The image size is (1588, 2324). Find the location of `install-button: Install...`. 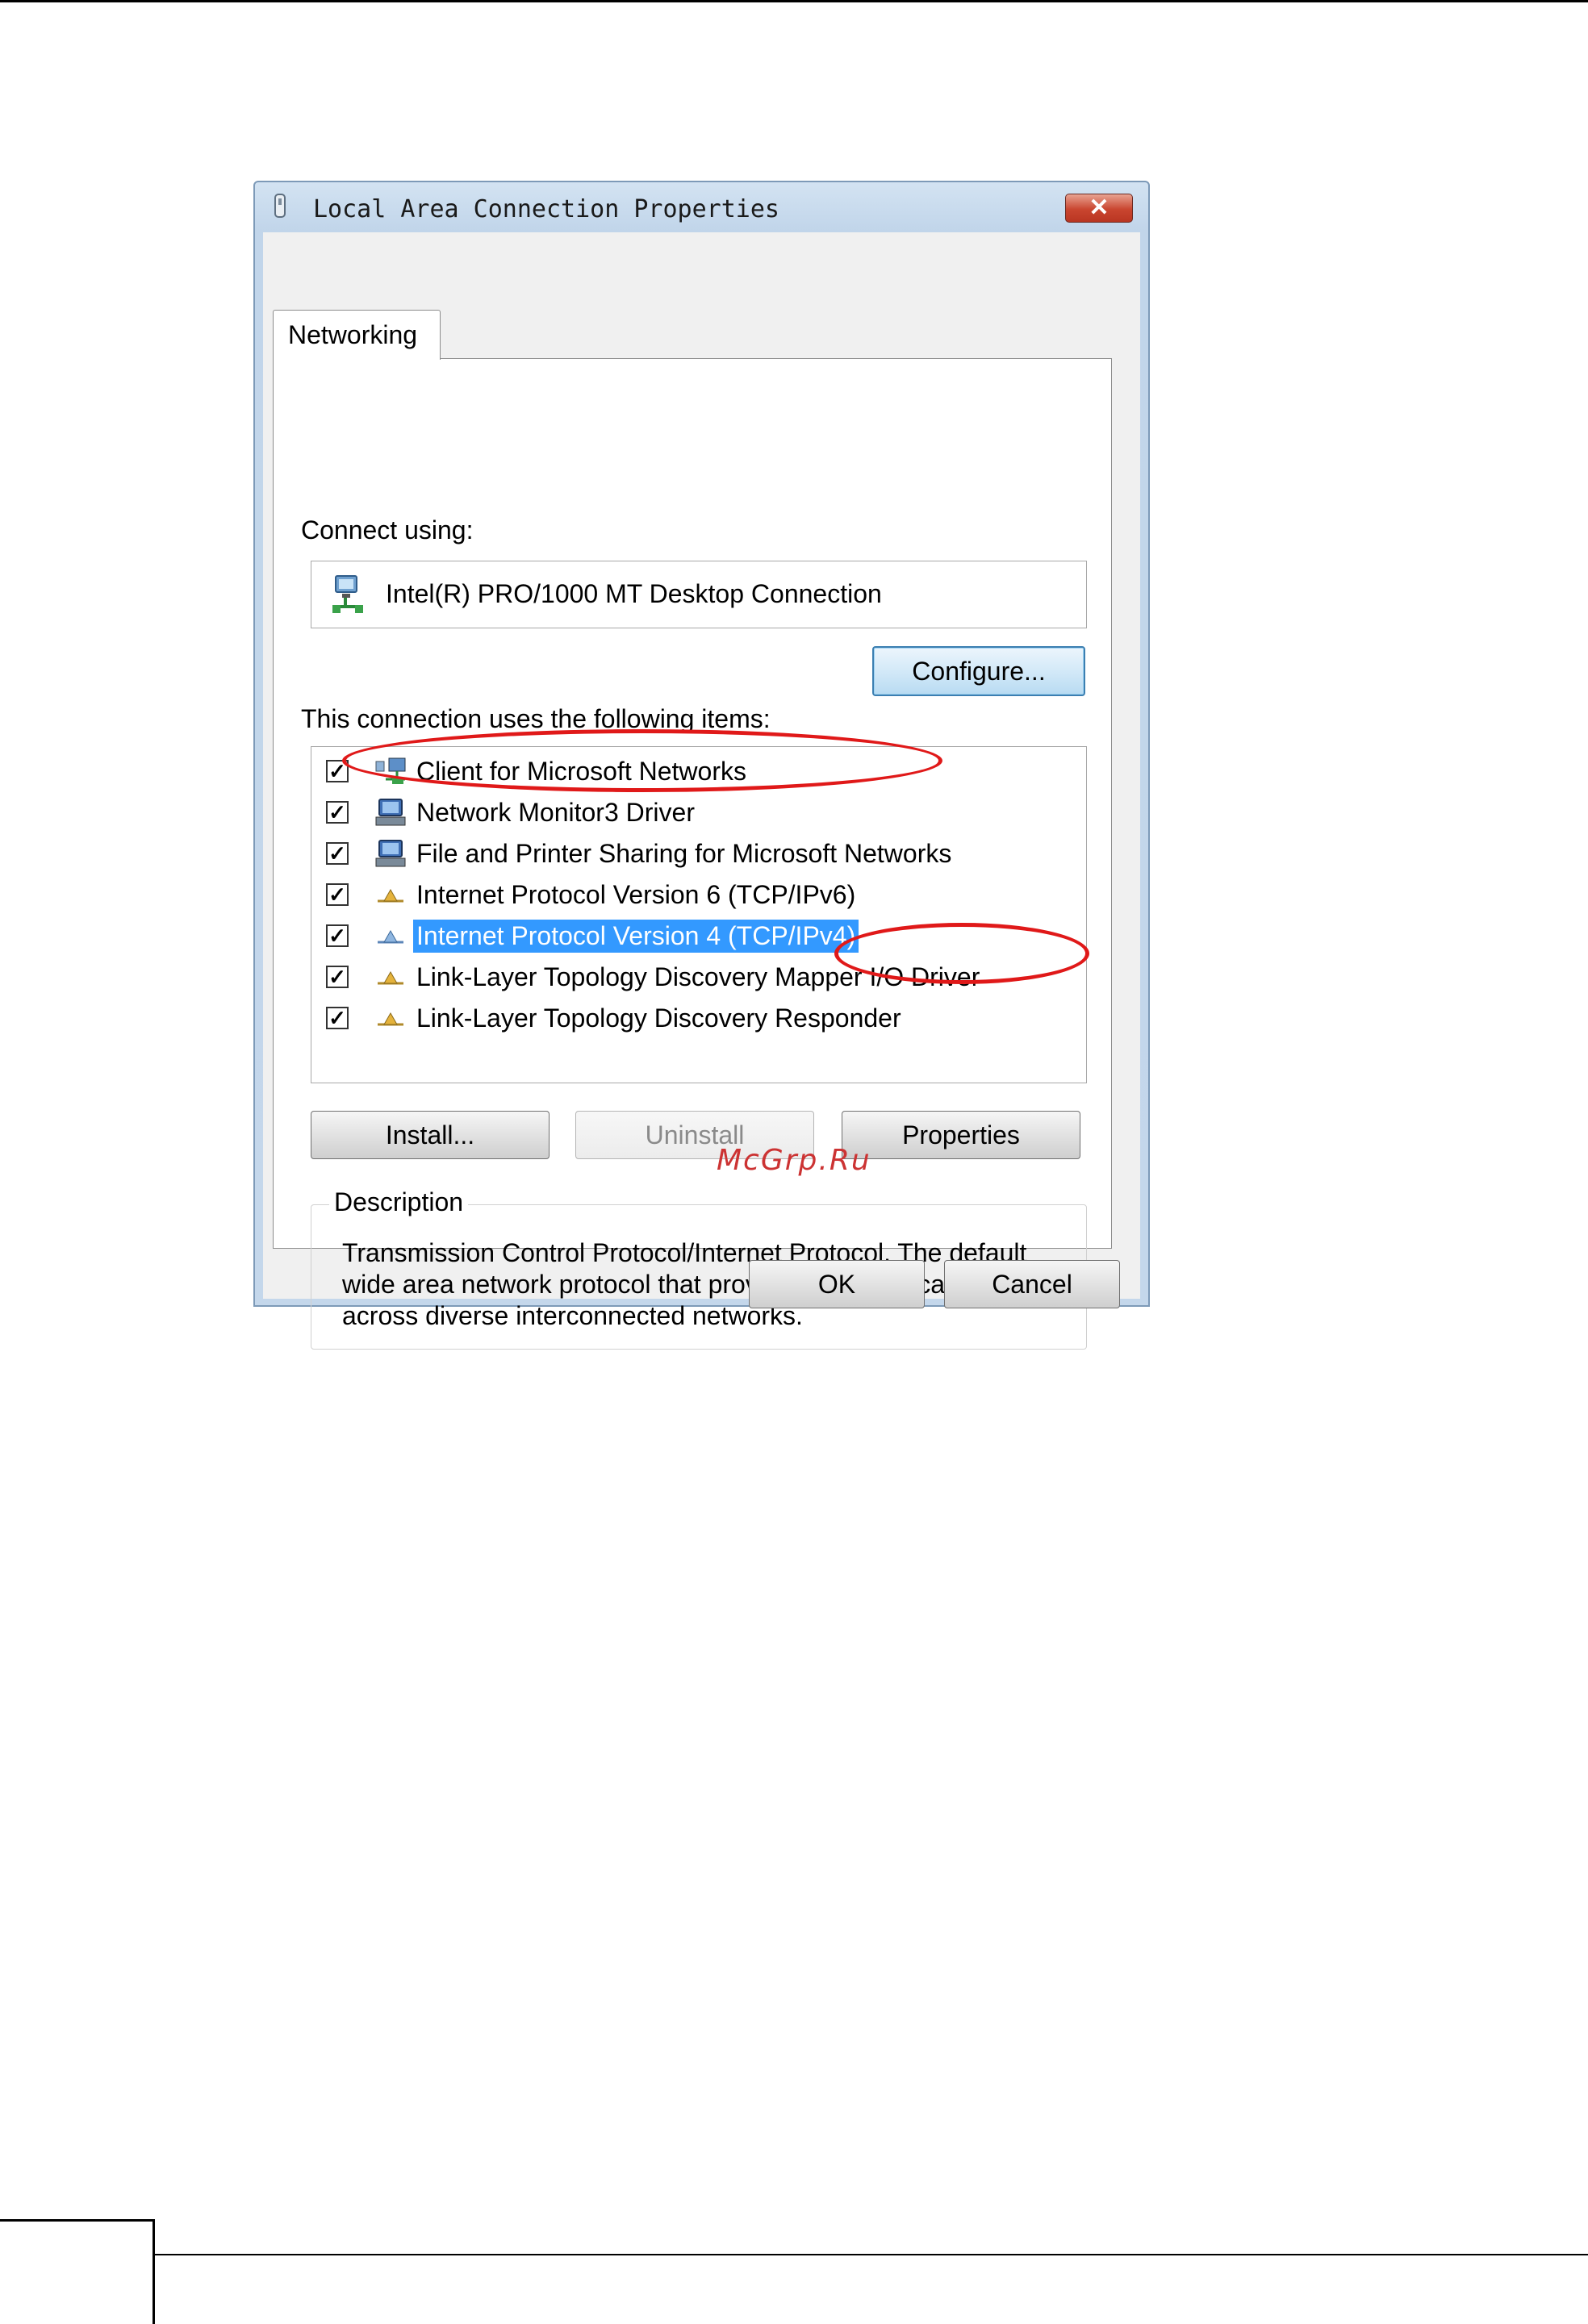

install-button: Install... is located at coordinates (430, 1135).